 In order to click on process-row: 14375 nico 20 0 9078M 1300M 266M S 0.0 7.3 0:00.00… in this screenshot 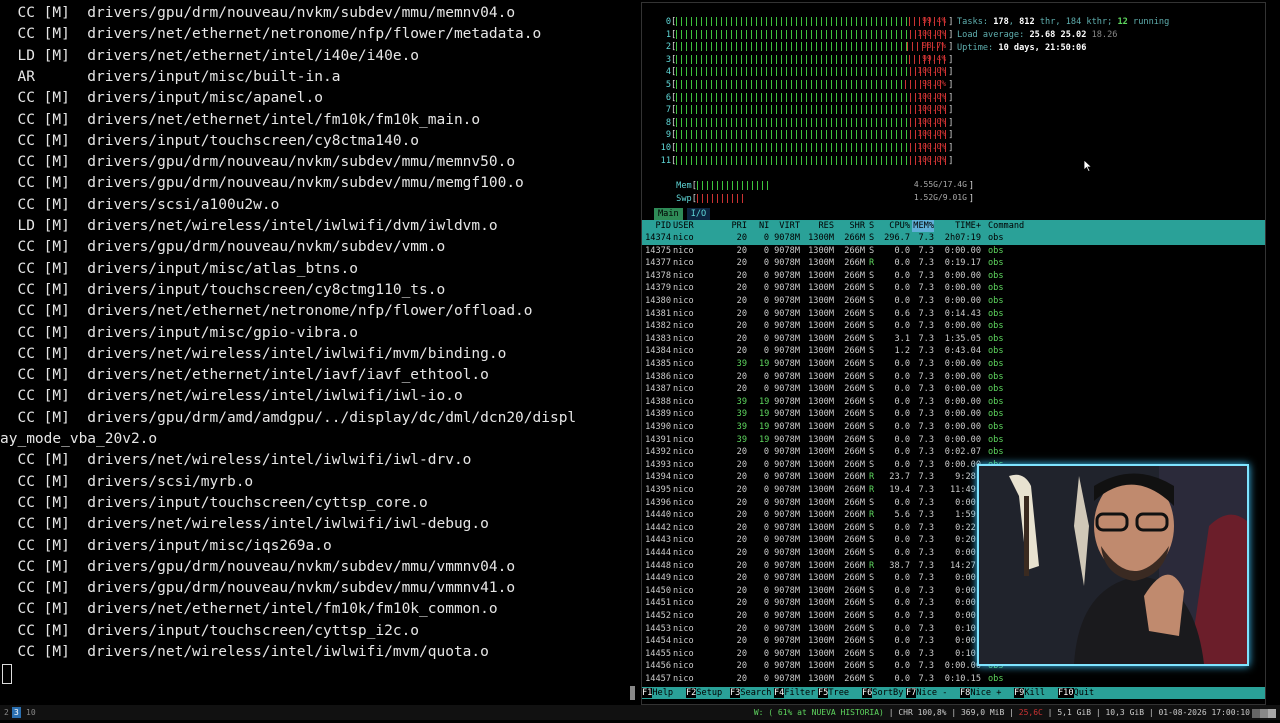, I will do `click(953, 251)`.